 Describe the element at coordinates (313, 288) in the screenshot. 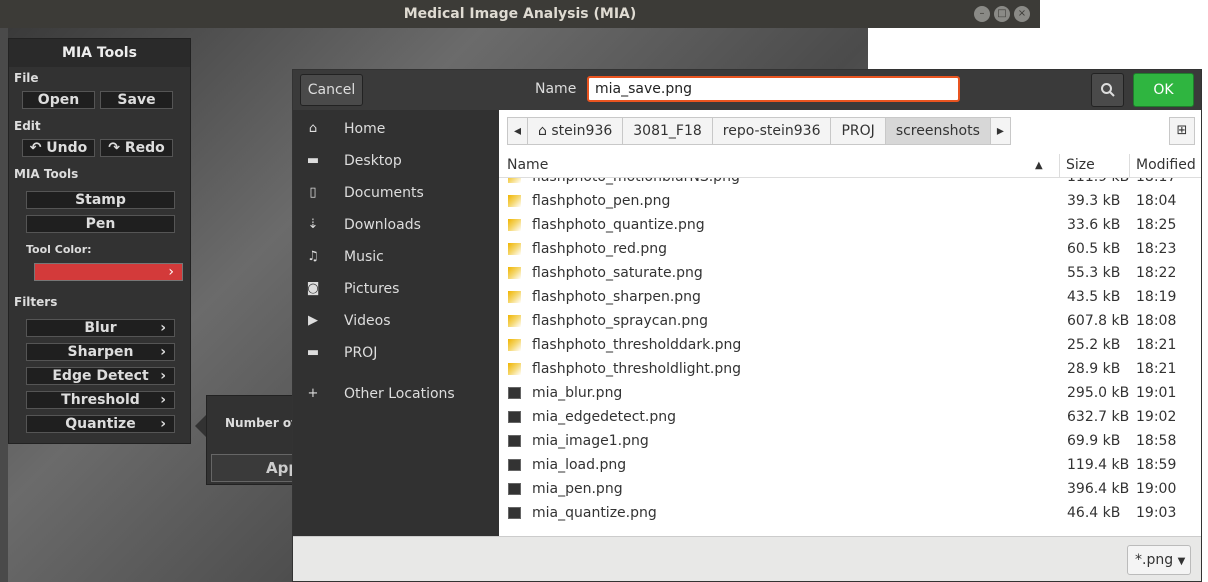

I see `camera-icon: ◙` at that location.